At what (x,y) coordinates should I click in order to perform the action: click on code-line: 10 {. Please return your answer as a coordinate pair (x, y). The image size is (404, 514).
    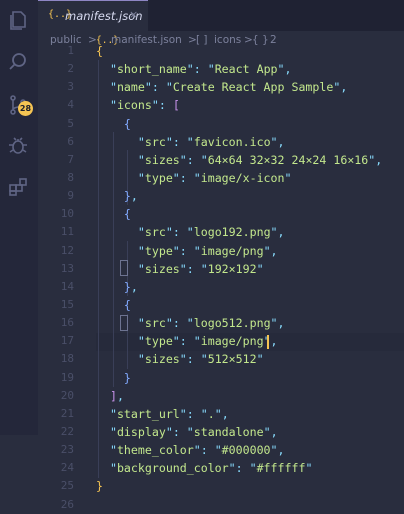
    Looking at the image, I should click on (221, 214).